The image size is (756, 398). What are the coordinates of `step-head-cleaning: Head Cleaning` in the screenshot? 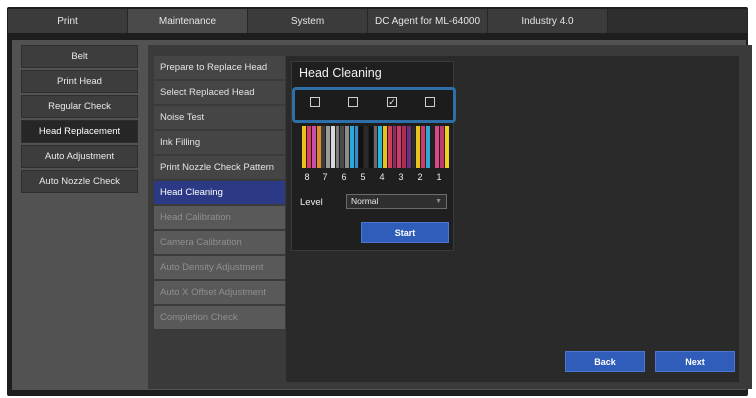 It's located at (219, 192).